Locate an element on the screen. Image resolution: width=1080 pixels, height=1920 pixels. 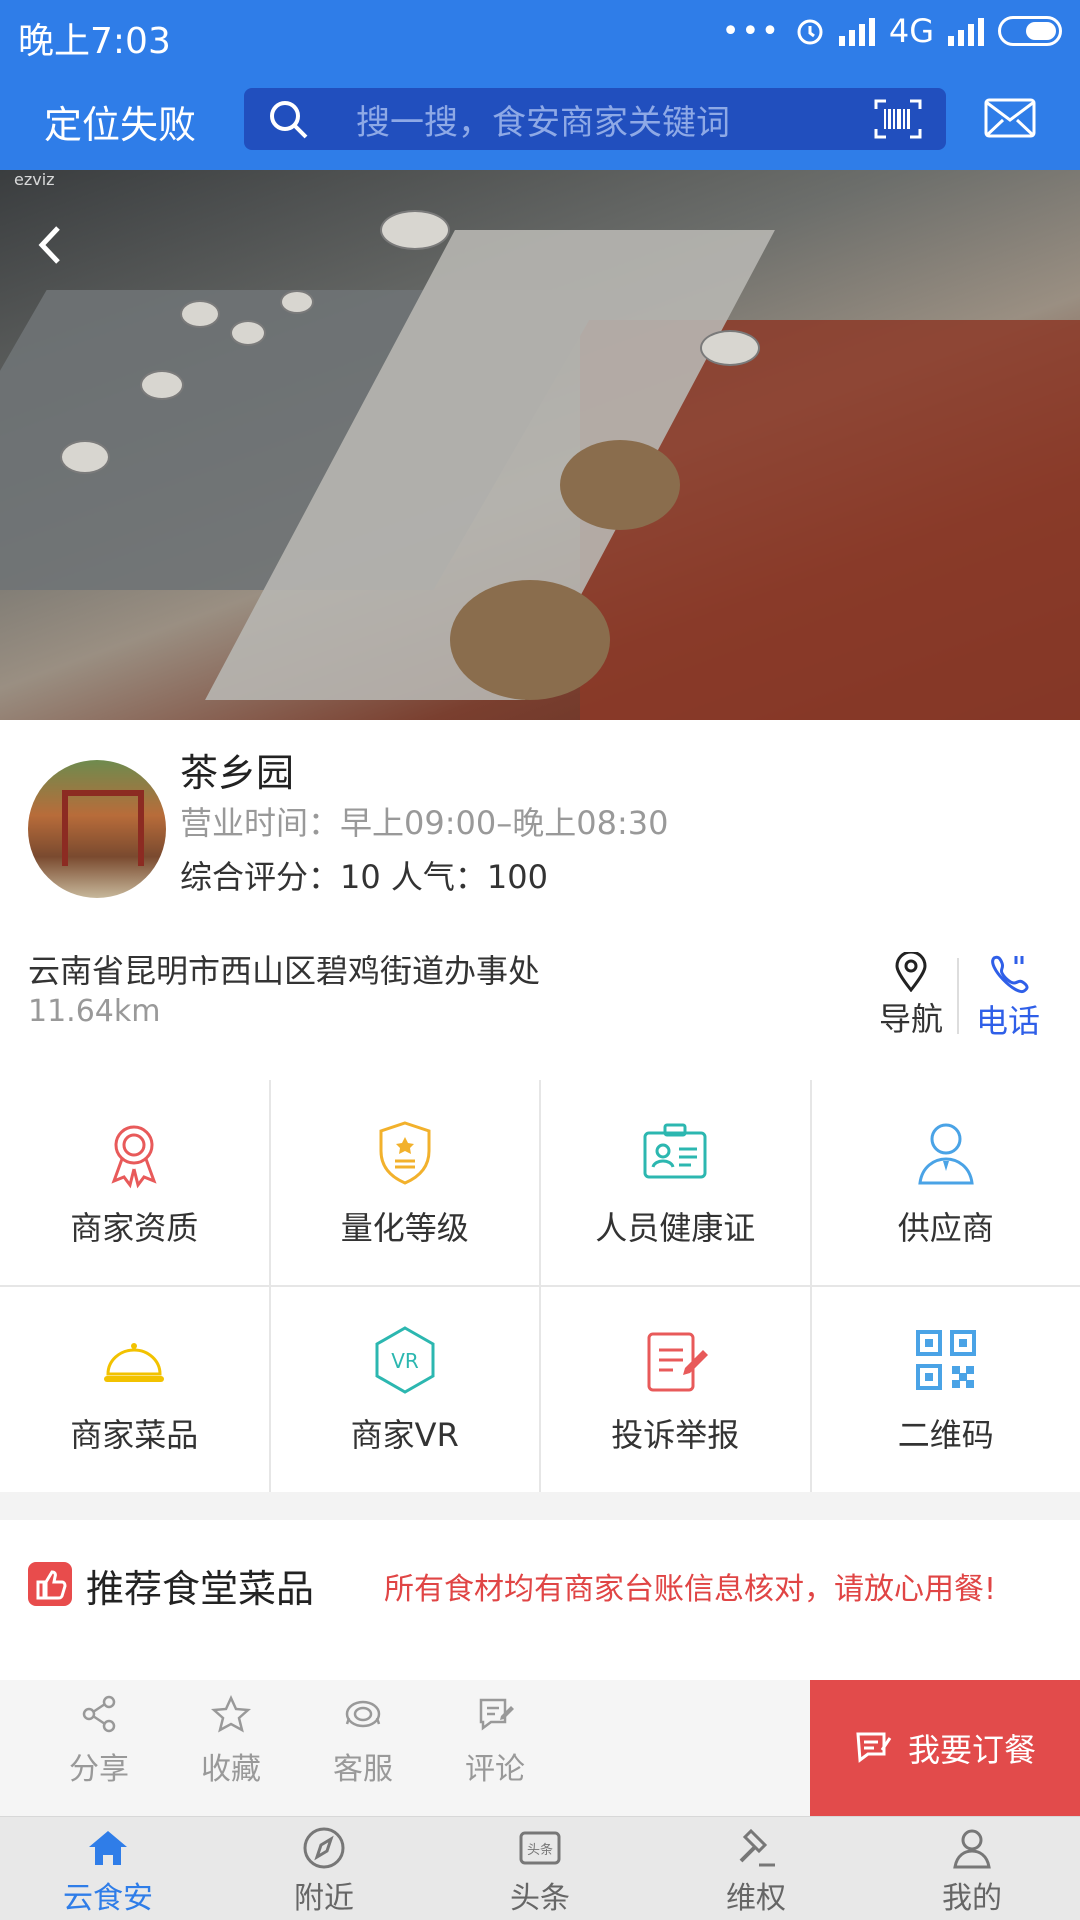
navigate-button: 导航 is located at coordinates (911, 996).